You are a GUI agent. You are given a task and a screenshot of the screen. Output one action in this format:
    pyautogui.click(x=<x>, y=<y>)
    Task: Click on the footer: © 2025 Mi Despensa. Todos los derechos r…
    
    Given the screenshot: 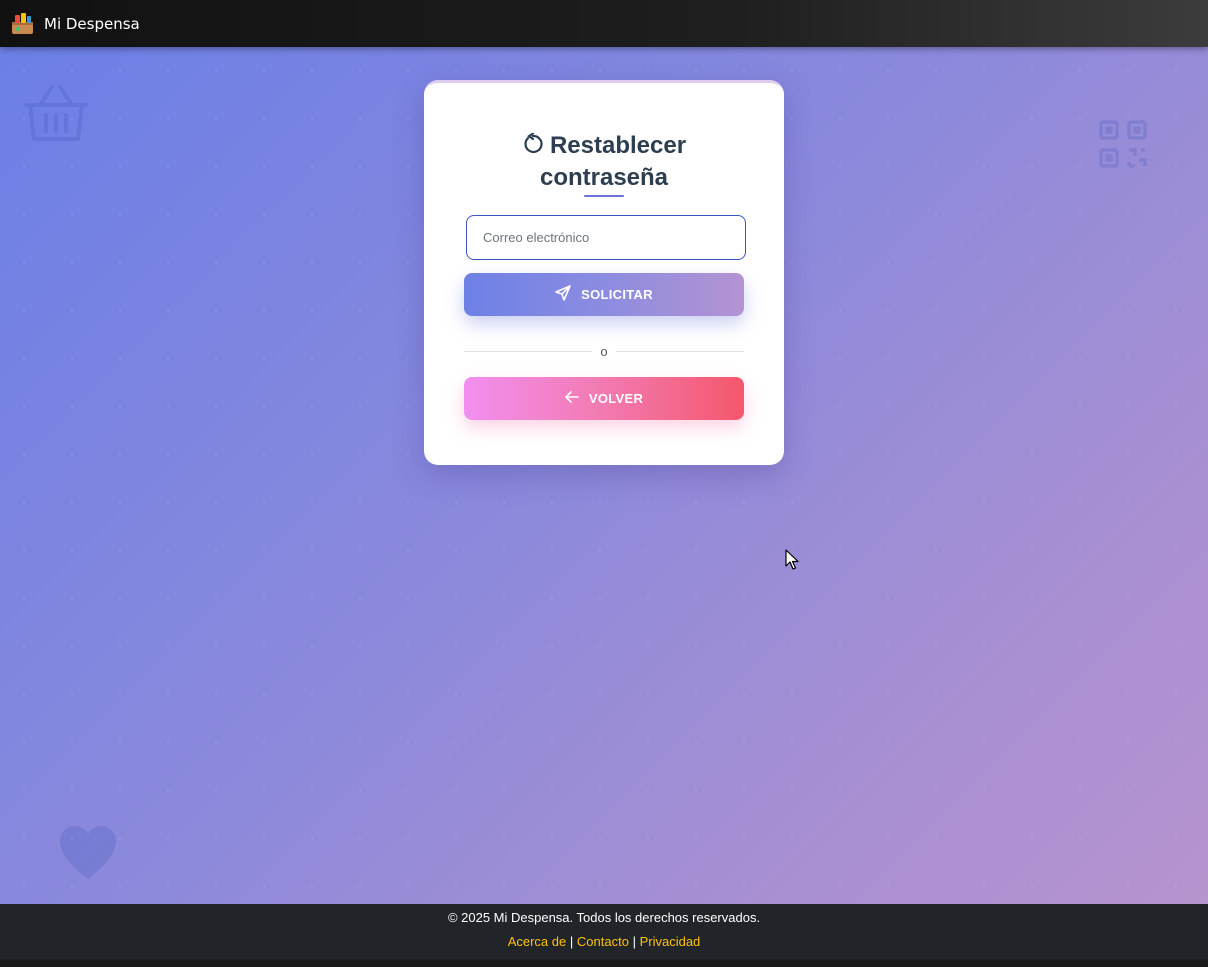 What is the action you would take?
    pyautogui.click(x=604, y=931)
    